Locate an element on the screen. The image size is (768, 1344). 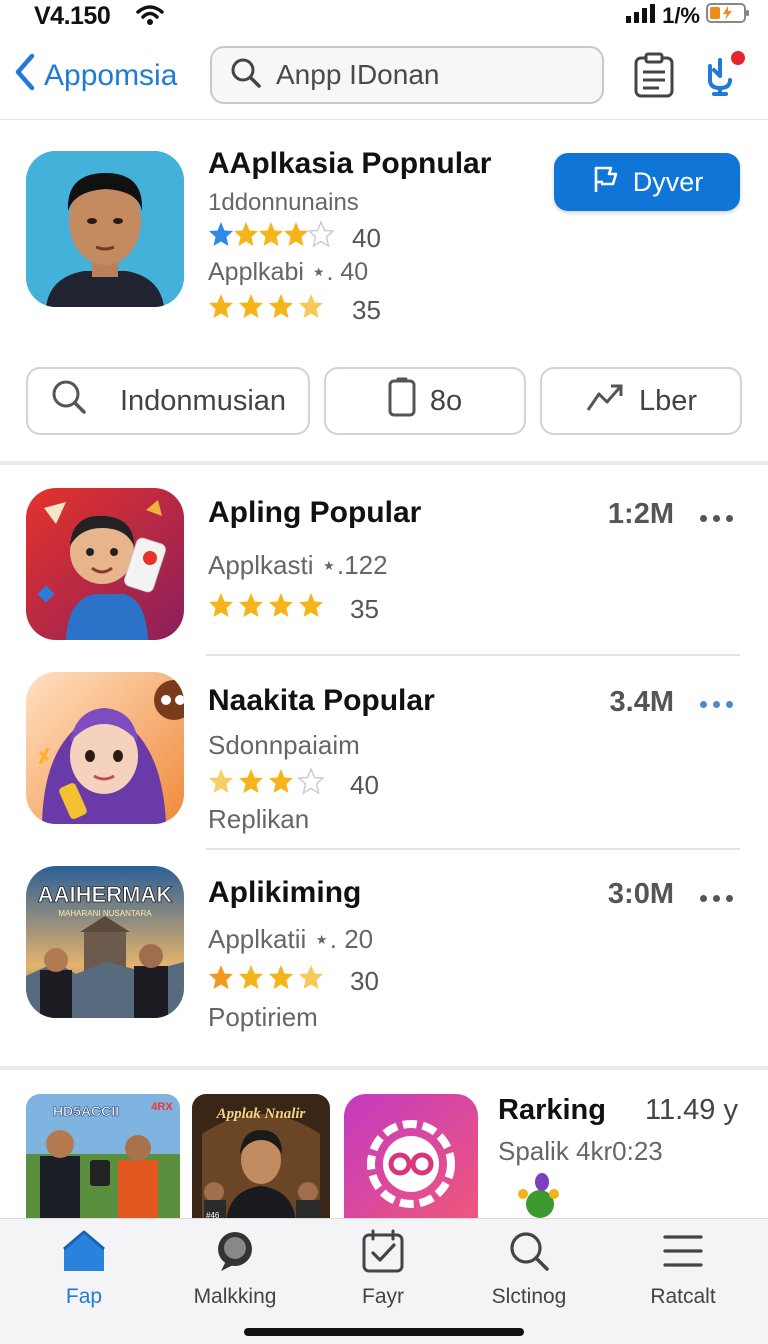
section-divider is located at coordinates (384, 1068).